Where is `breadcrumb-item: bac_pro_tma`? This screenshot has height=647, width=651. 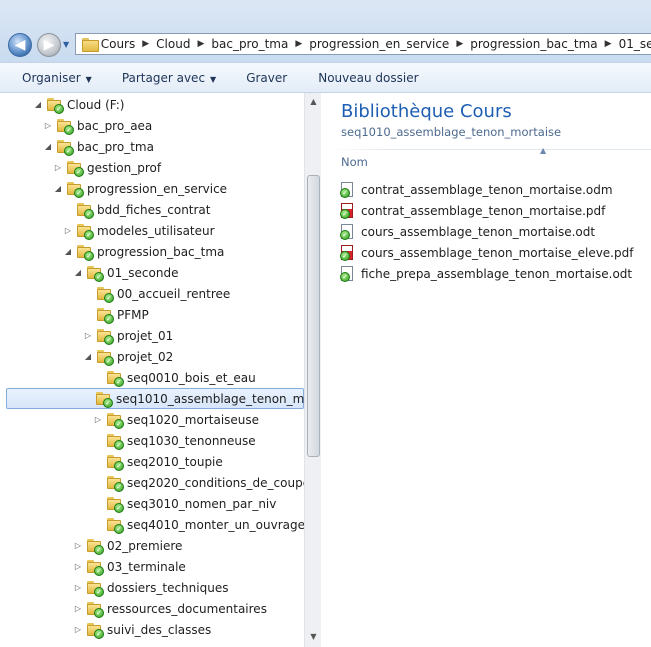 breadcrumb-item: bac_pro_tma is located at coordinates (249, 44).